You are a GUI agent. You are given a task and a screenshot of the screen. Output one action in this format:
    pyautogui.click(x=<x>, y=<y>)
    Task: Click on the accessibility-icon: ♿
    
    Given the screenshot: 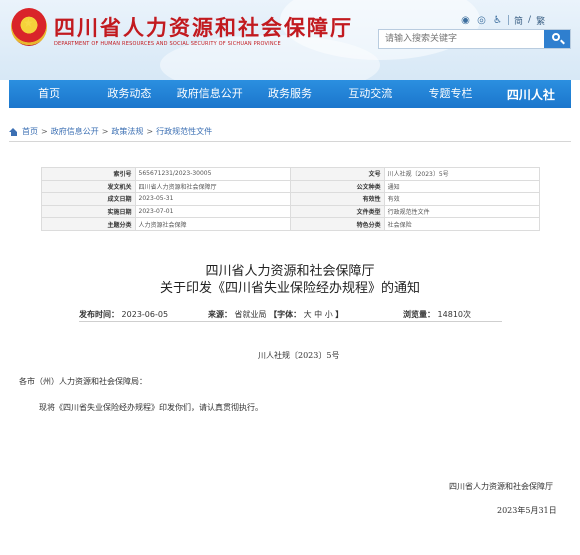 What is the action you would take?
    pyautogui.click(x=497, y=20)
    